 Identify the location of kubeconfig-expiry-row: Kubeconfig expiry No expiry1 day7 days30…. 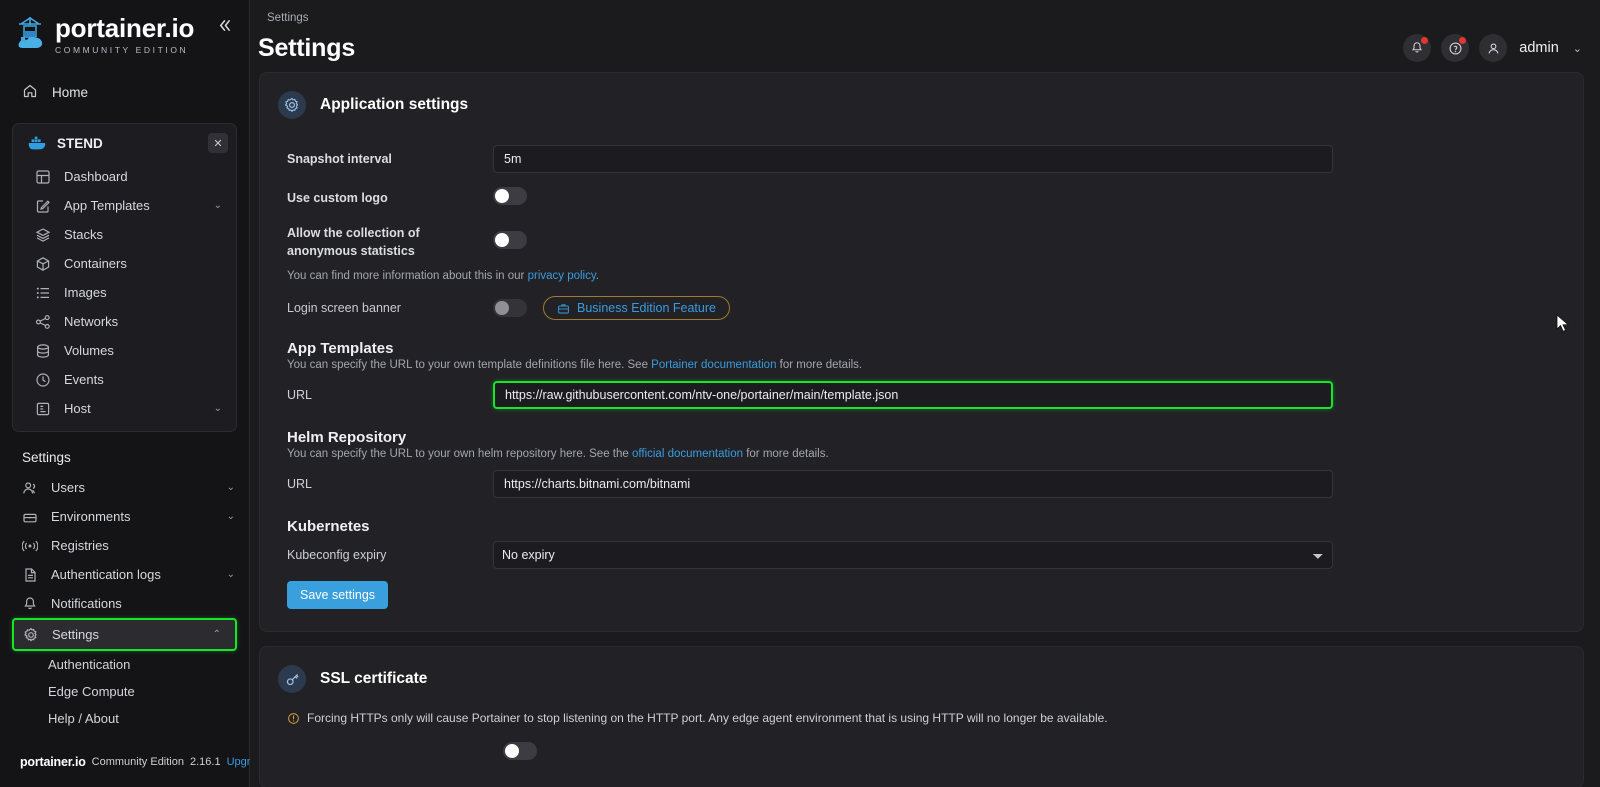
(921, 555).